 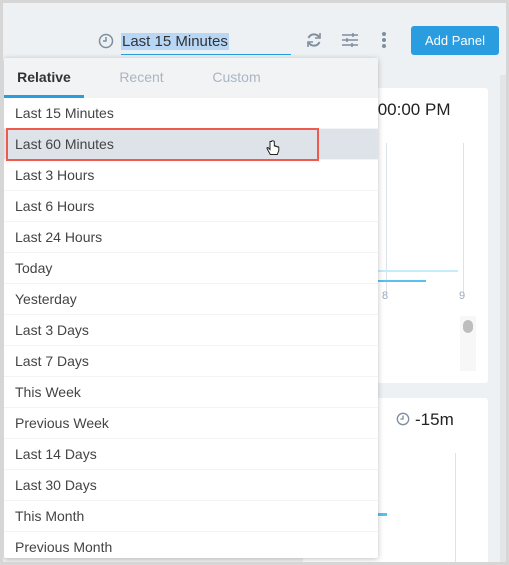 What do you see at coordinates (314, 40) in the screenshot?
I see `refresh-icon` at bounding box center [314, 40].